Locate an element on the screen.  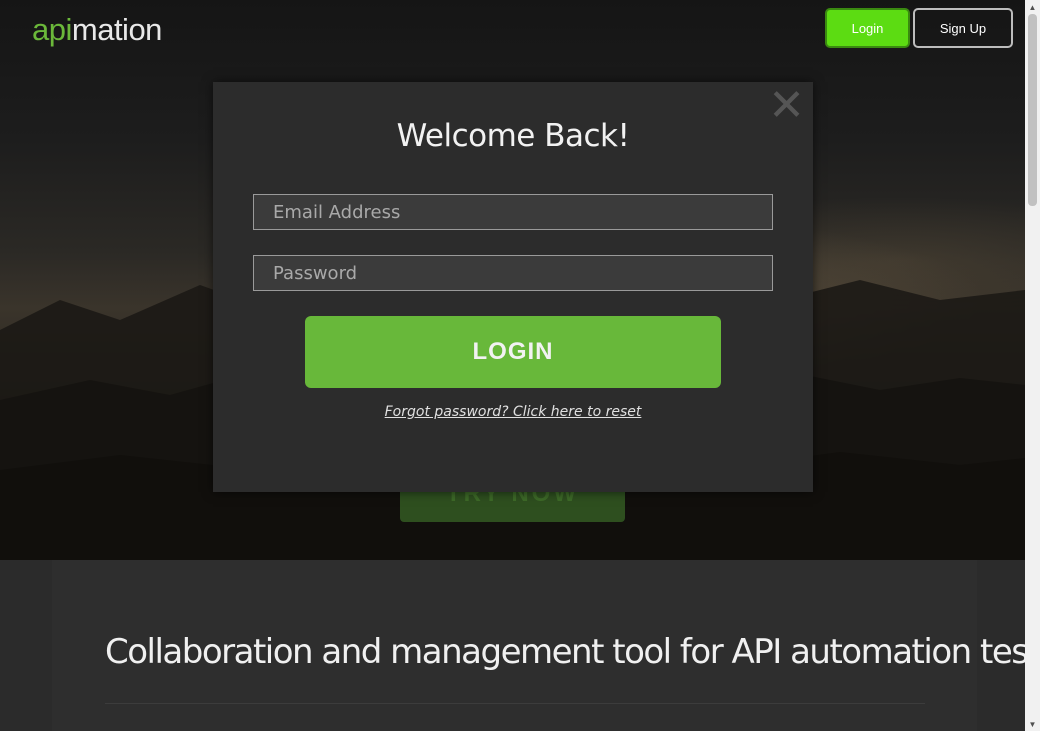
top-navigation-bar: apimation Login Sign Up is located at coordinates (512, 31).